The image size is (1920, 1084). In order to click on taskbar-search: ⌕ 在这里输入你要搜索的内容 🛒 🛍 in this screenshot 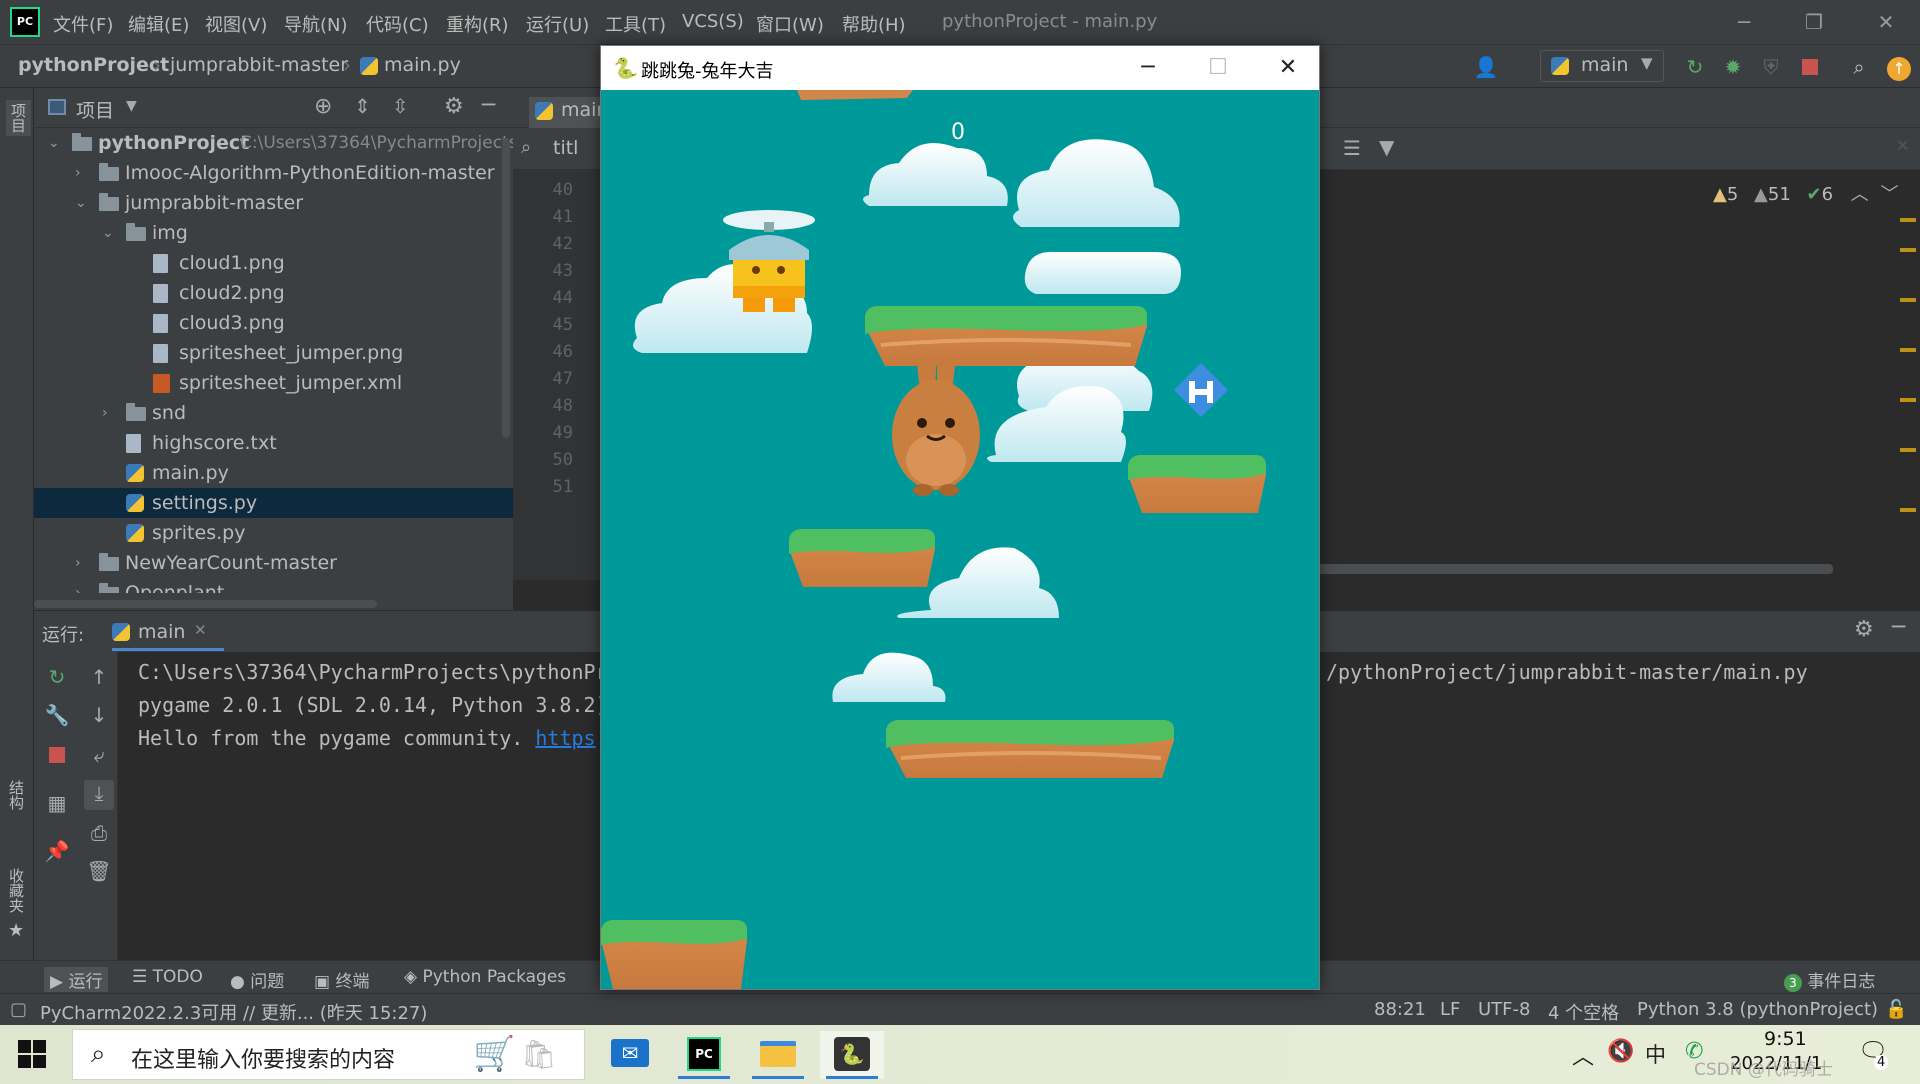, I will do `click(328, 1054)`.